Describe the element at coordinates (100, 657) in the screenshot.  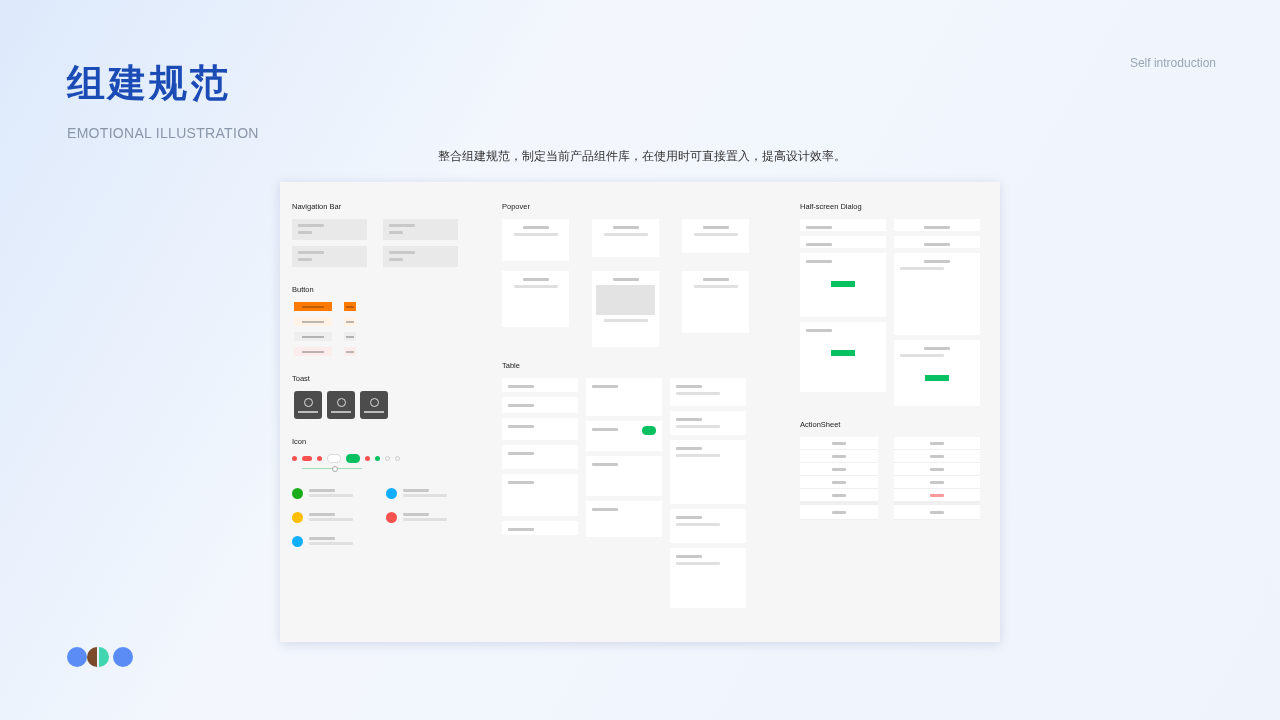
I see `logo-icon` at that location.